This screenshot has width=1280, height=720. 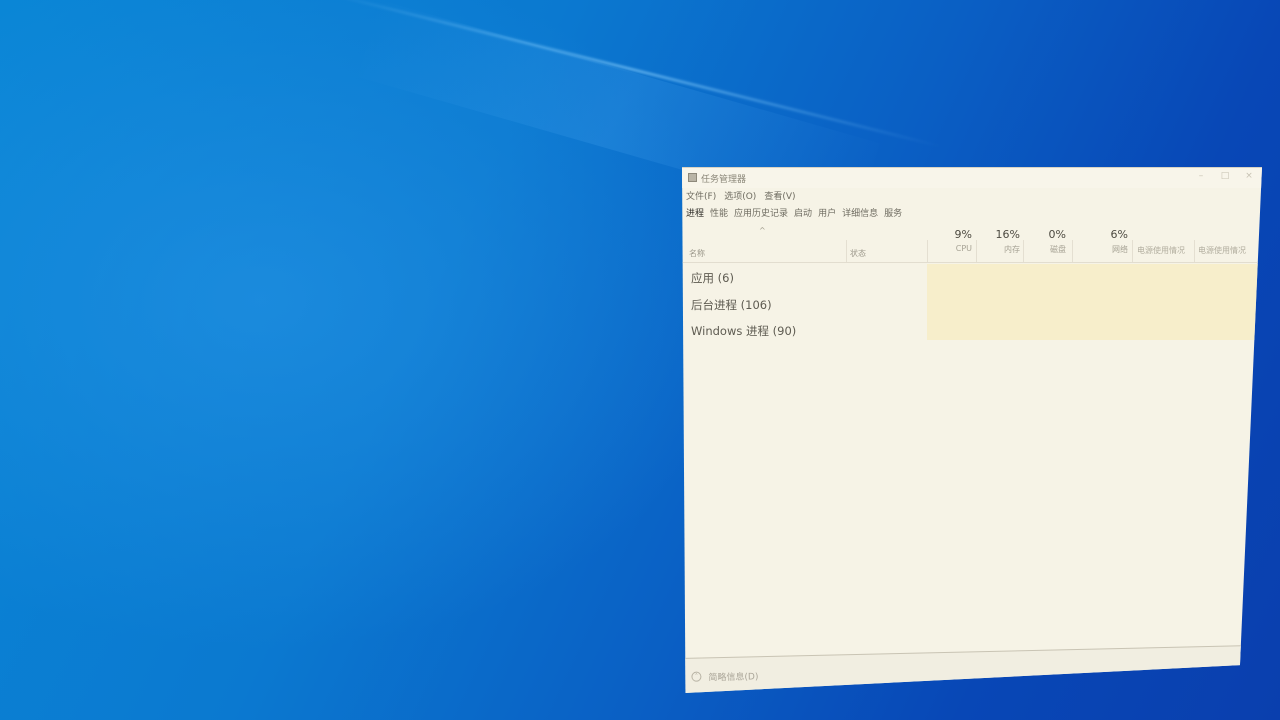 I want to click on column-cpu: 9% CPU, so click(x=958, y=240).